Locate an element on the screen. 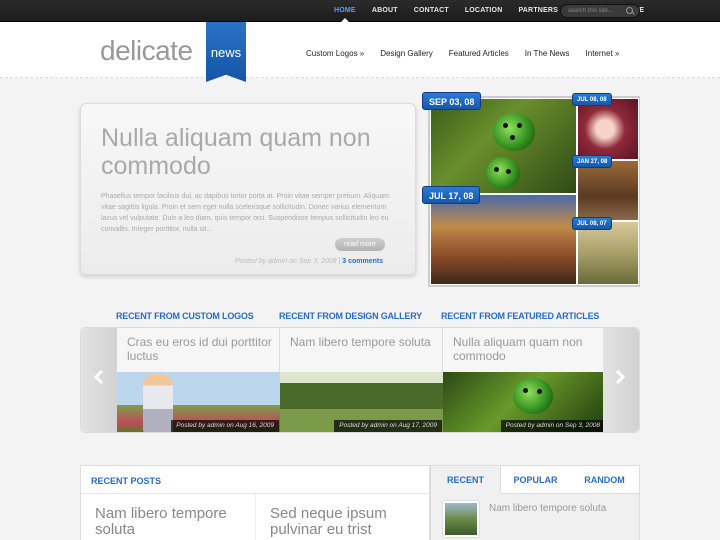 This screenshot has width=720, height=540. person-figure is located at coordinates (158, 403).